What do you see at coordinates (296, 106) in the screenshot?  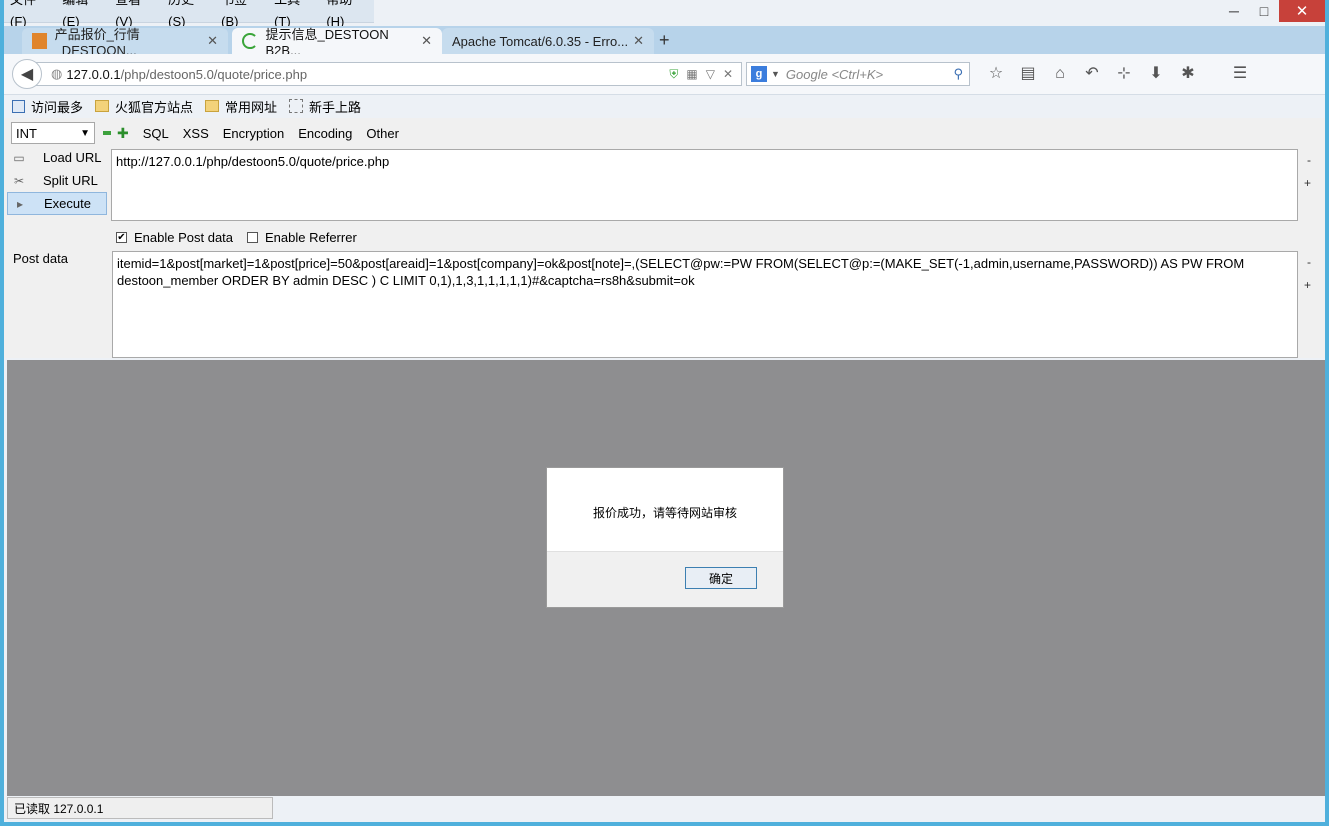 I see `page-icon` at bounding box center [296, 106].